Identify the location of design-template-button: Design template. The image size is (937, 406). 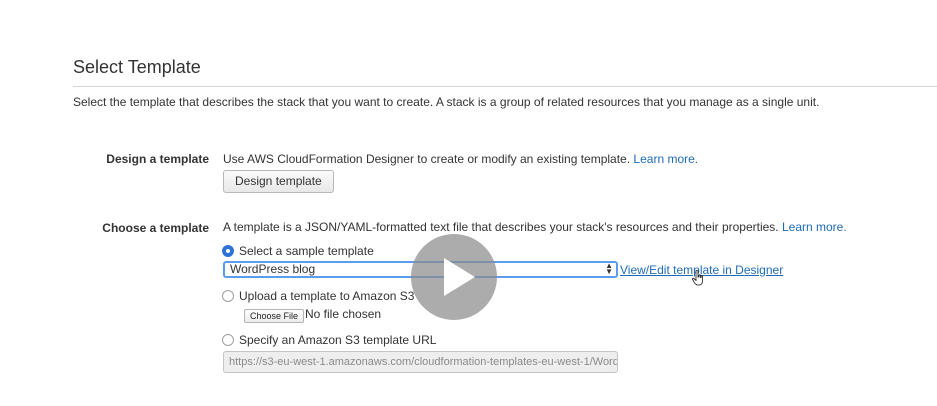
(278, 181).